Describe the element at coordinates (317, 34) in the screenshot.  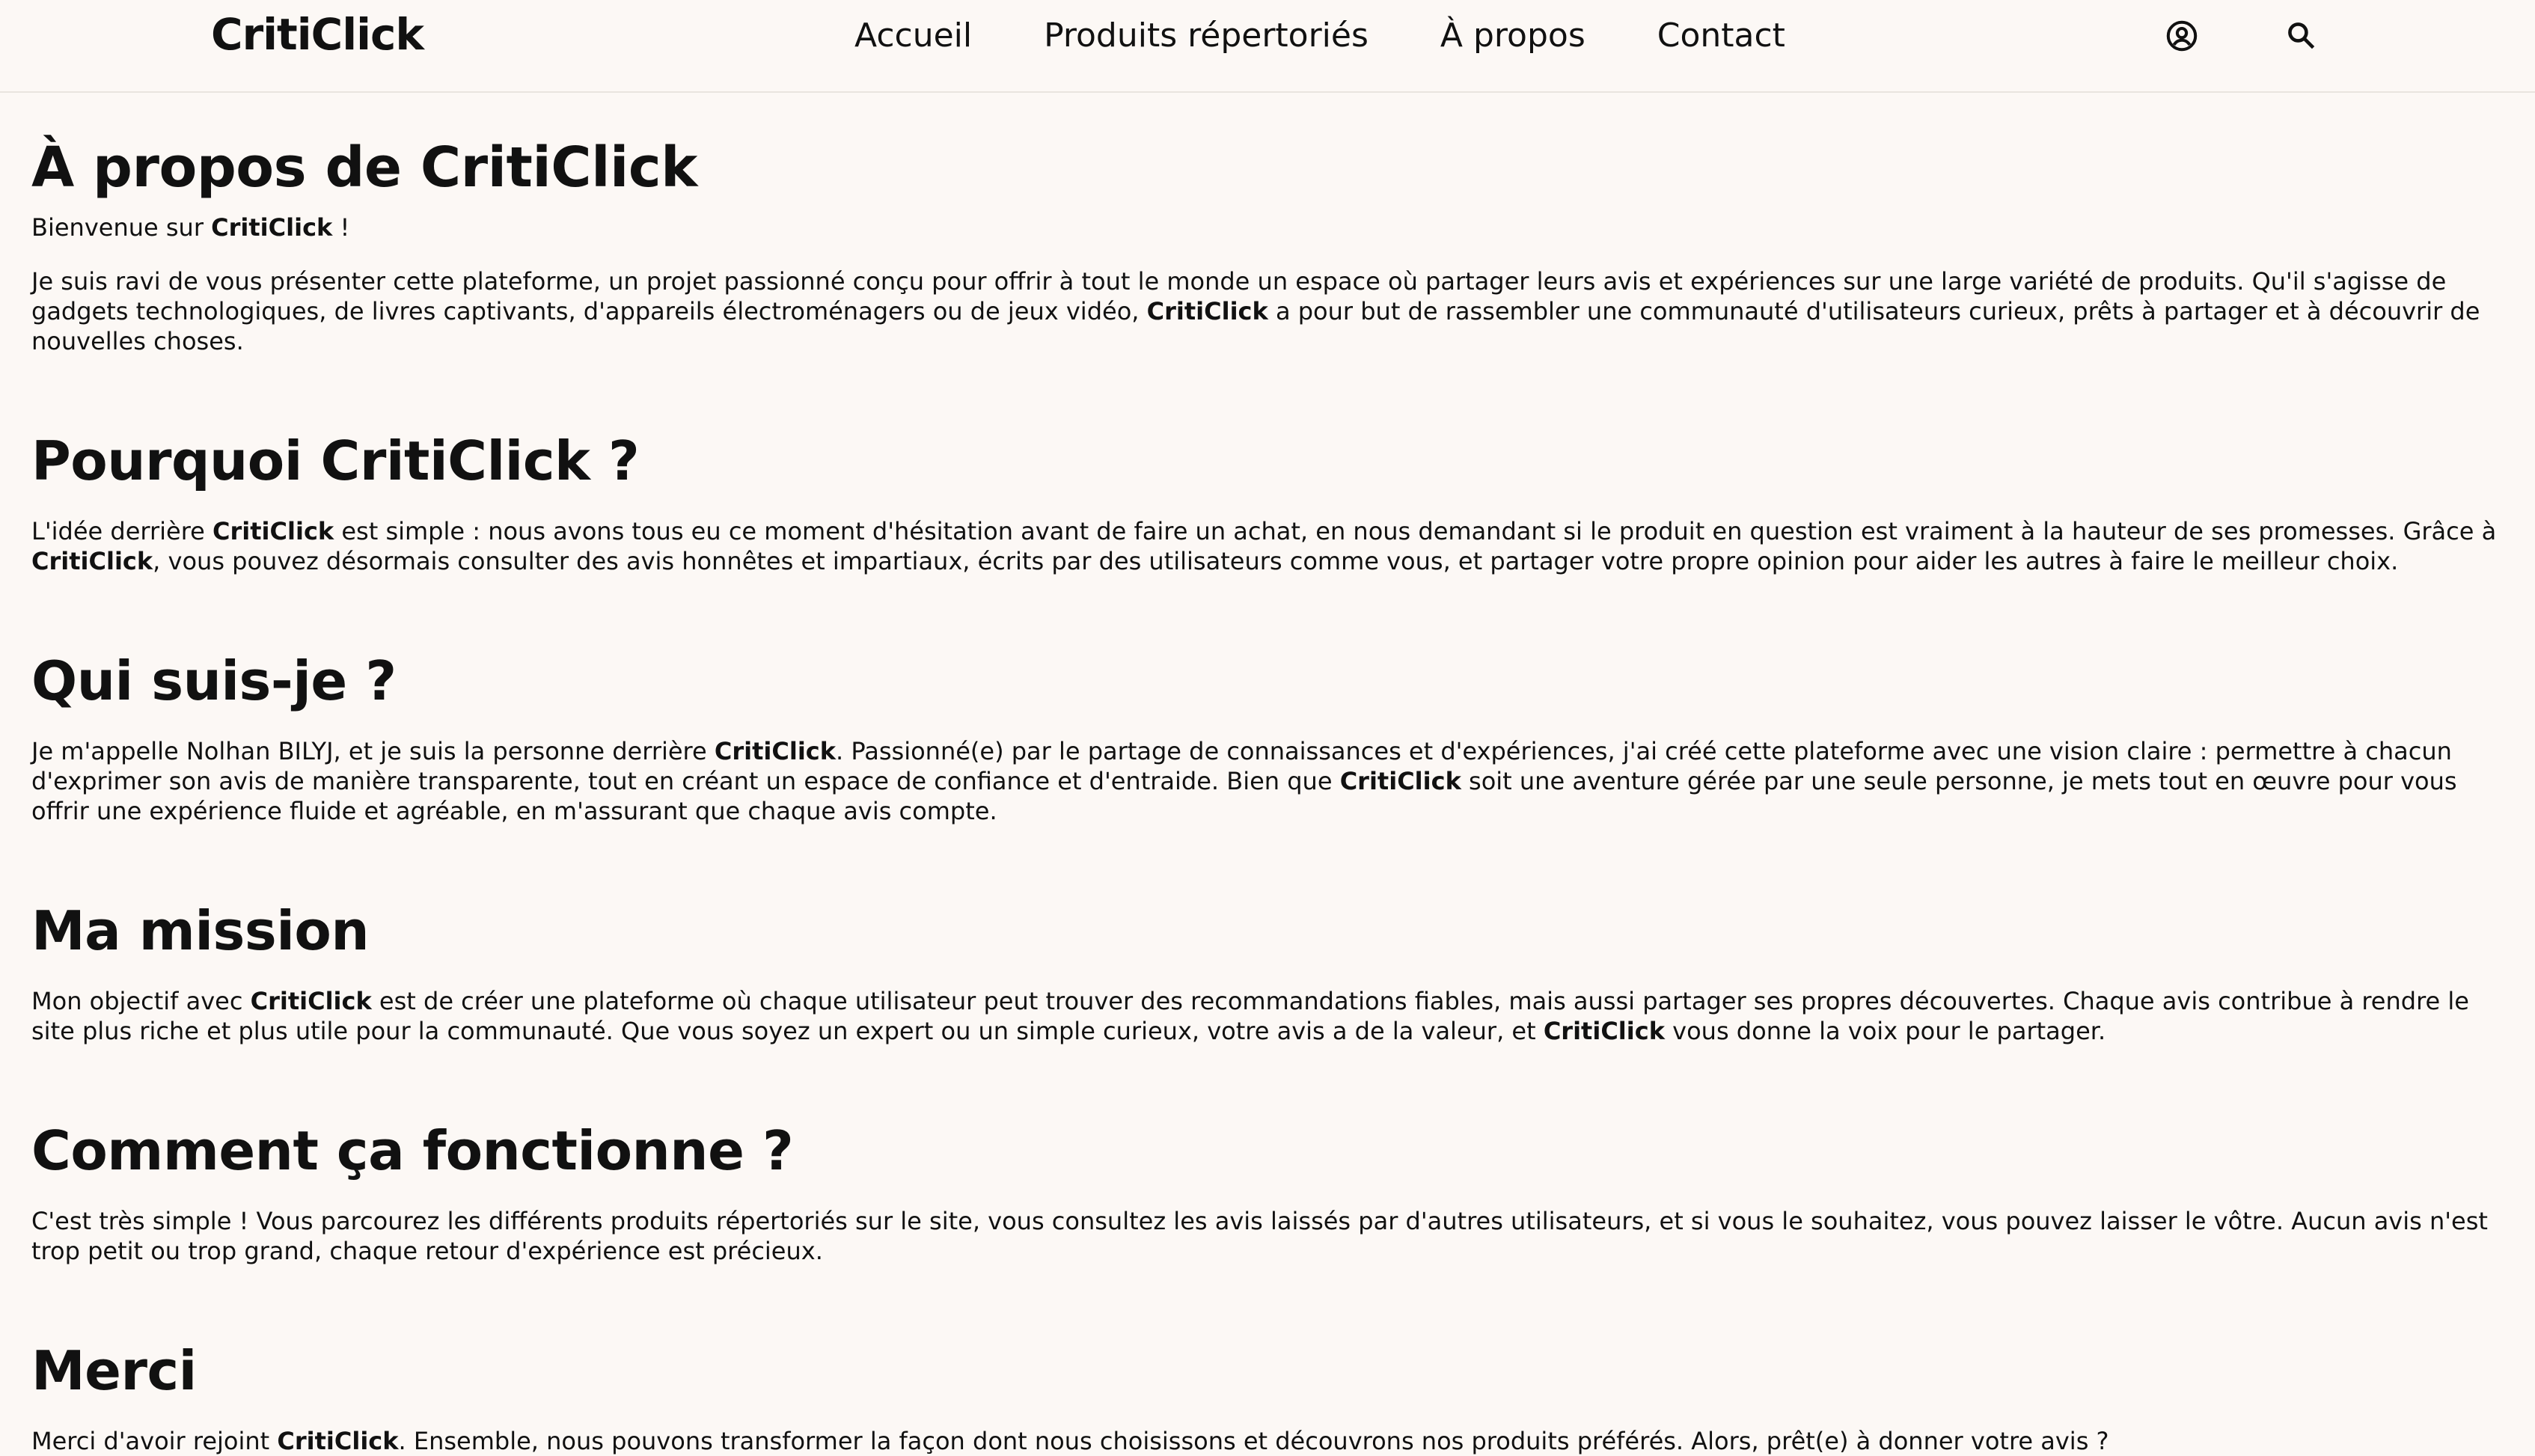
I see `site-logo: CritiClick` at that location.